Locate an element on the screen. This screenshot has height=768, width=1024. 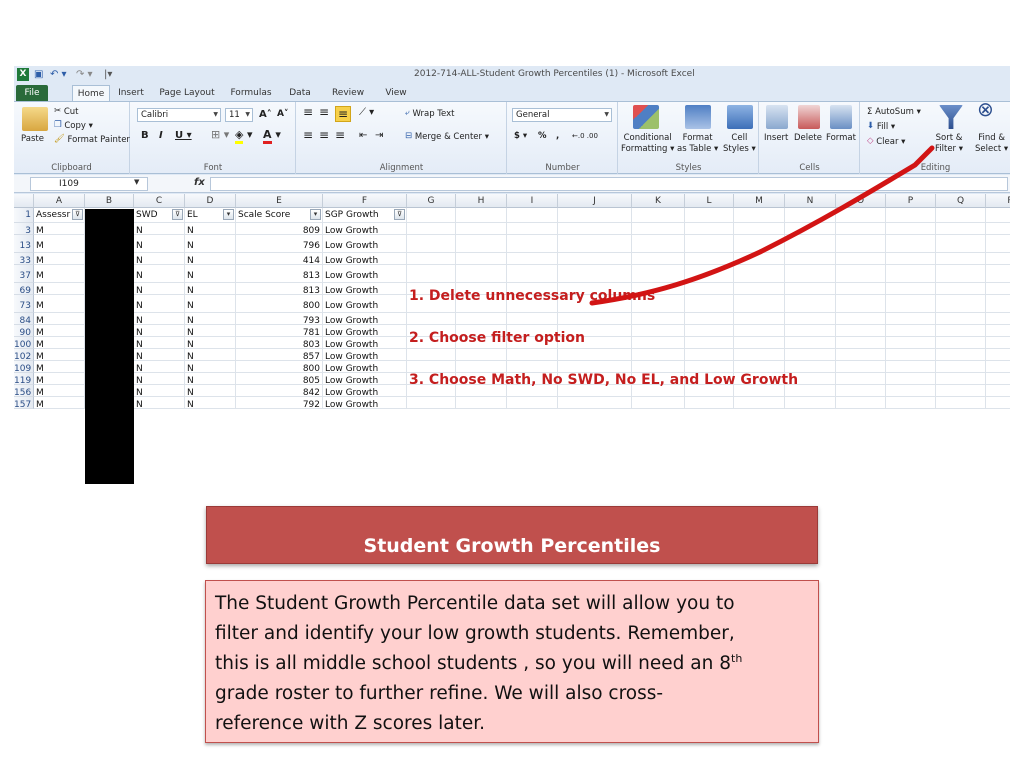
column-header-k: K is located at coordinates (658, 201).